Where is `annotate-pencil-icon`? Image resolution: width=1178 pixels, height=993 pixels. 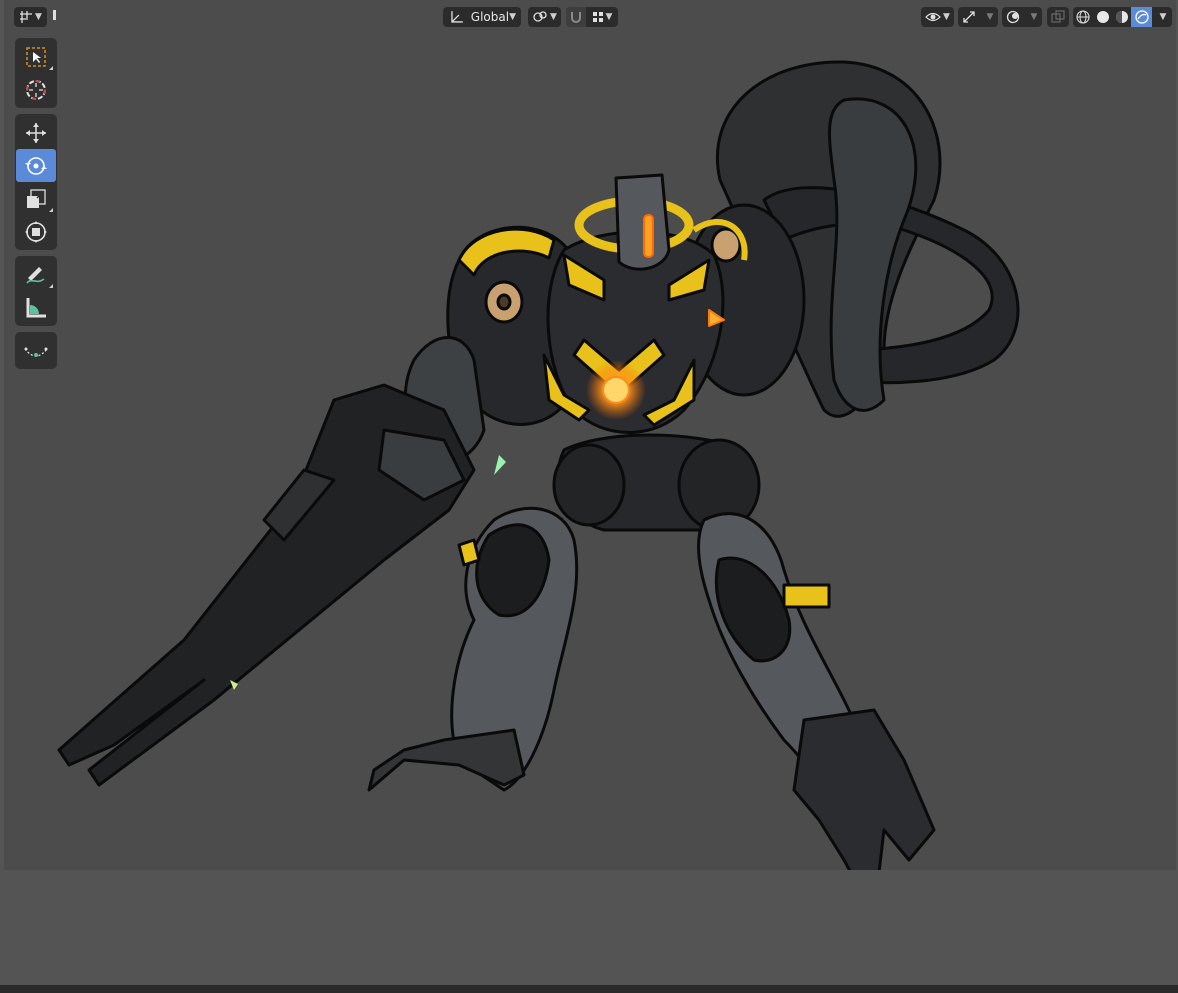 annotate-pencil-icon is located at coordinates (35, 275).